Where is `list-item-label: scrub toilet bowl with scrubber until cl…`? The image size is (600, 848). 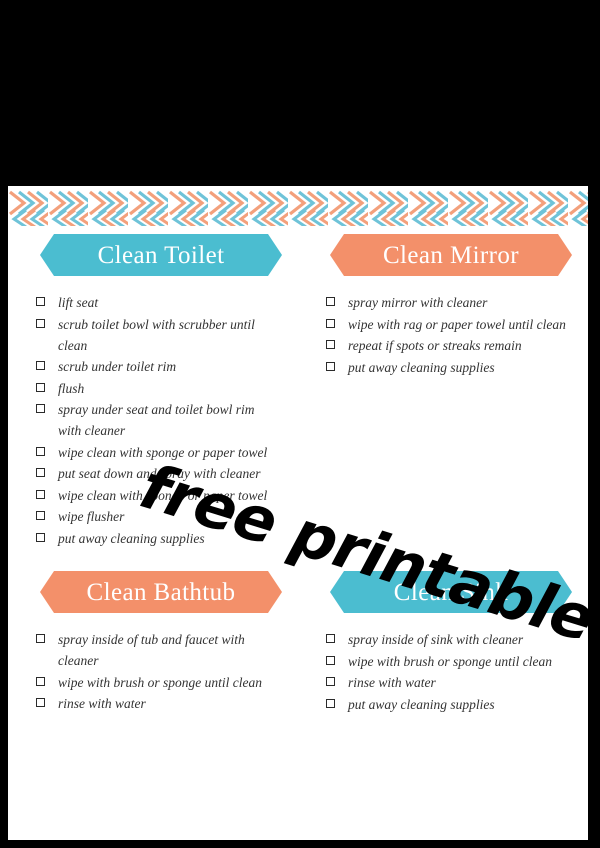 list-item-label: scrub toilet bowl with scrubber until cl… is located at coordinates (156, 334).